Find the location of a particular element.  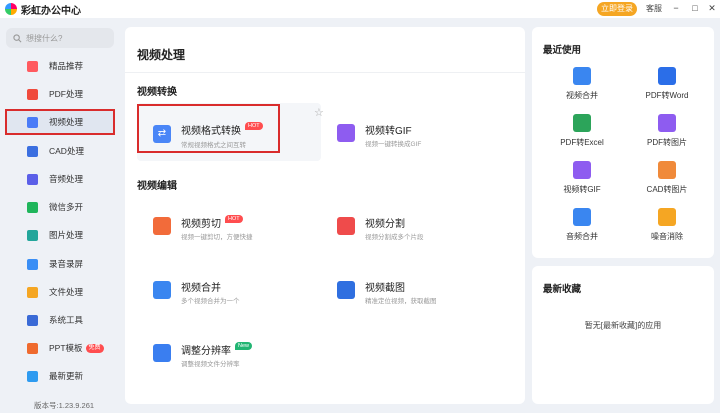

sidebar-item-cad: CAD处理 is located at coordinates (60, 151).